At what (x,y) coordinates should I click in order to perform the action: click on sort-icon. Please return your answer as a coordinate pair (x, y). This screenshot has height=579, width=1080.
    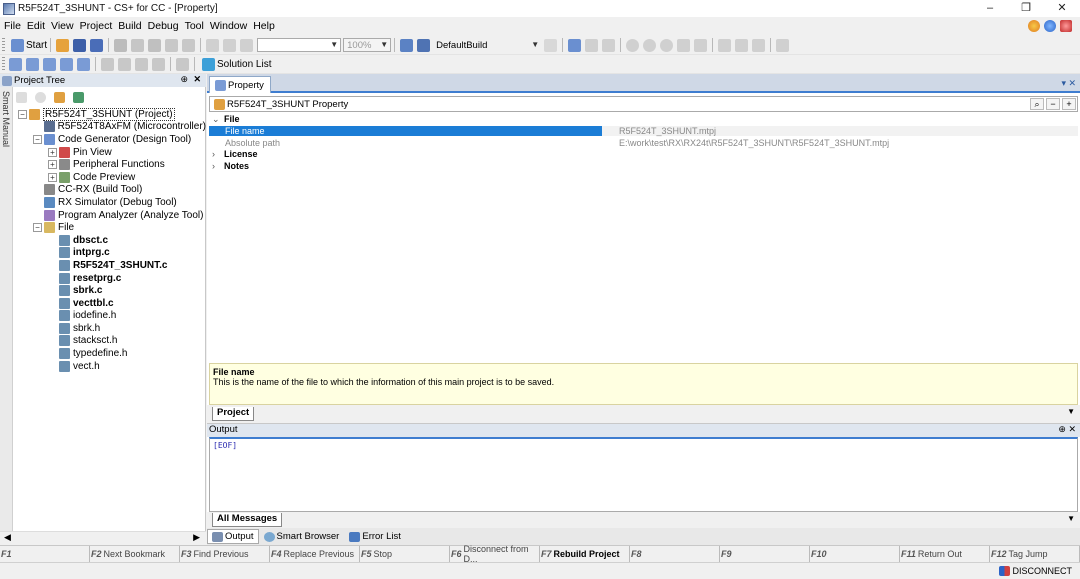
    Looking at the image, I should click on (21, 97).